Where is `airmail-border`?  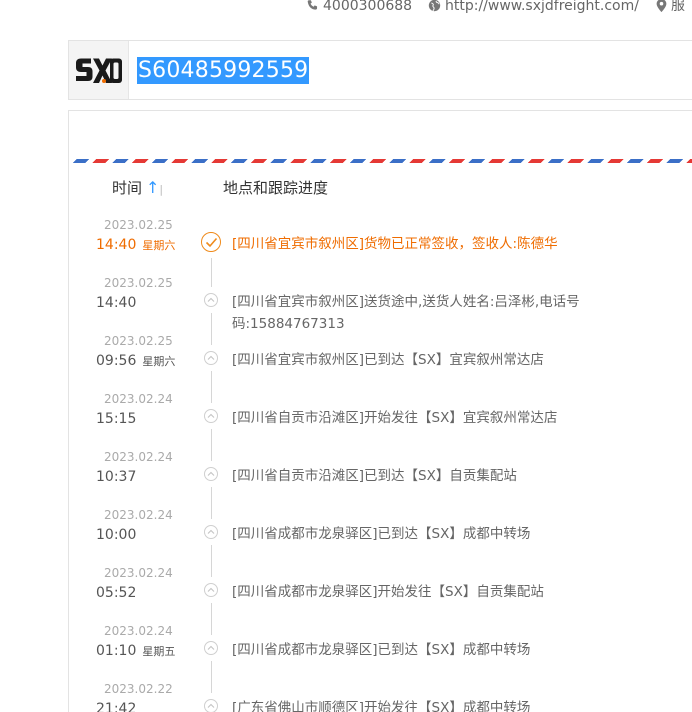 airmail-border is located at coordinates (380, 161).